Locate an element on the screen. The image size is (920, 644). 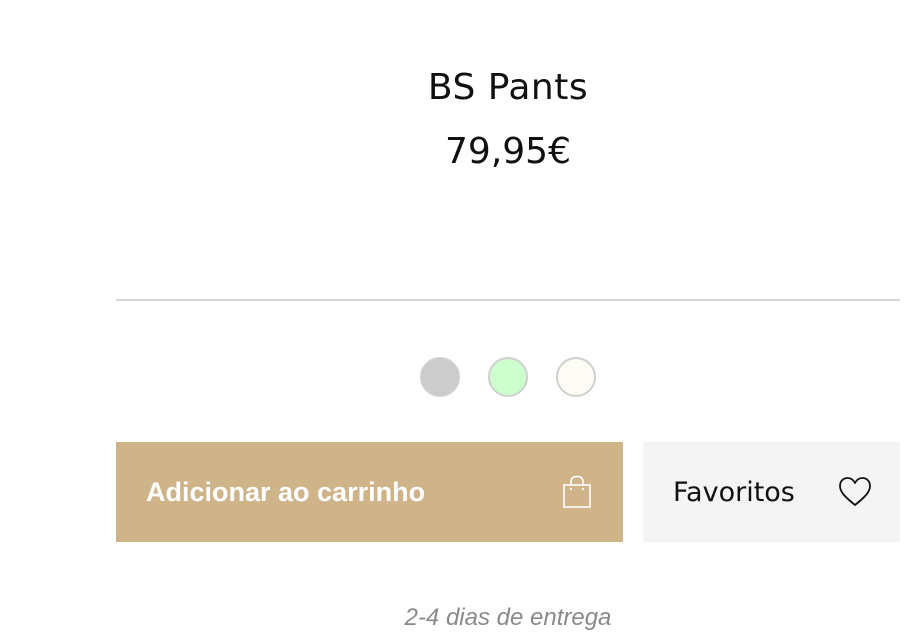
product-price: 79,95€ is located at coordinates (508, 151).